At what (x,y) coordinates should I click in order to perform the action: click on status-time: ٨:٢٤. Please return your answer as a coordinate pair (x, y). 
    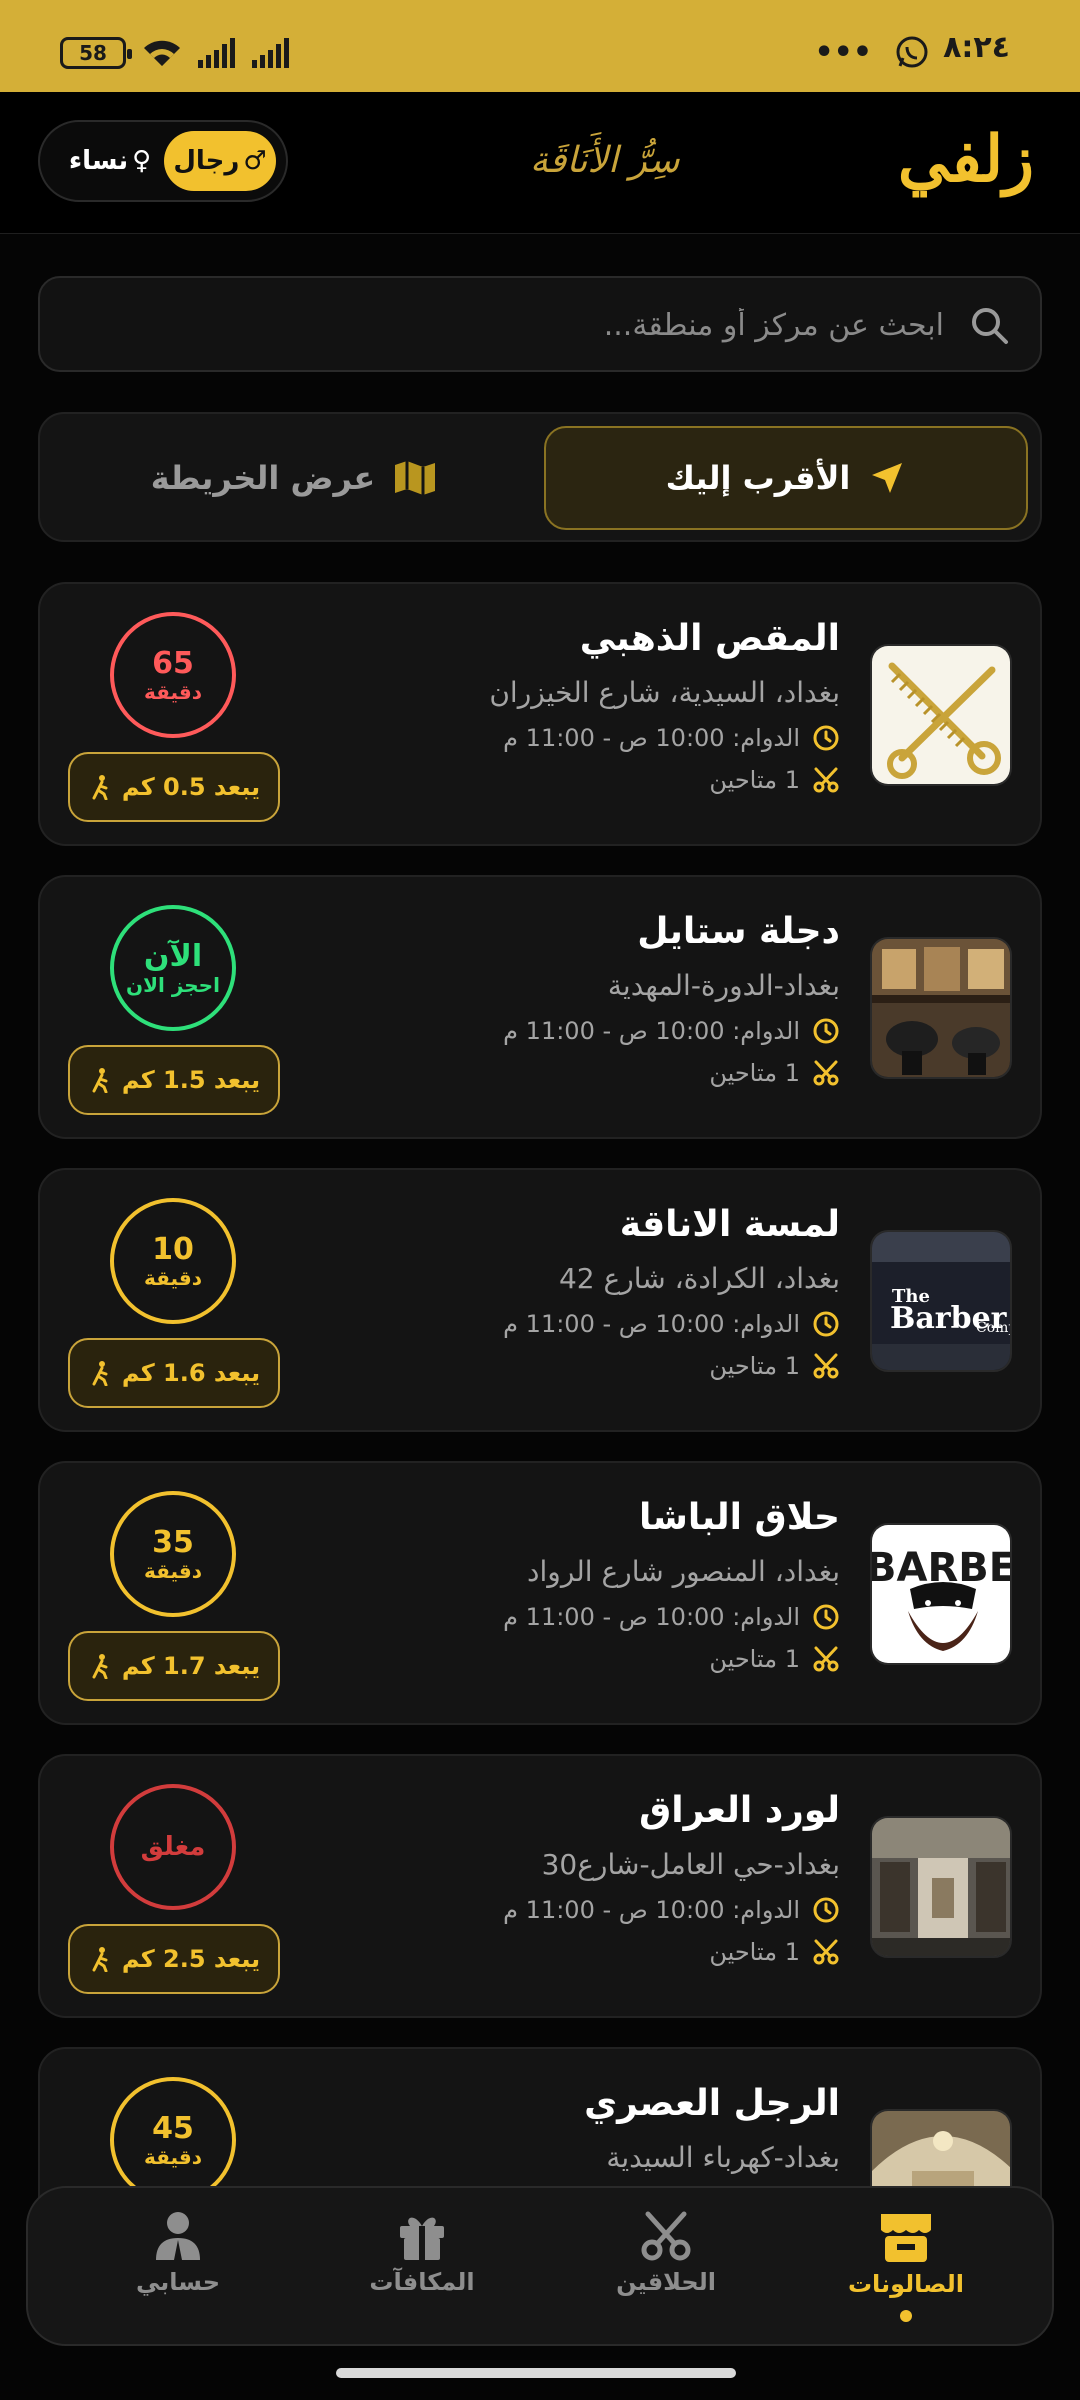
    Looking at the image, I should click on (976, 47).